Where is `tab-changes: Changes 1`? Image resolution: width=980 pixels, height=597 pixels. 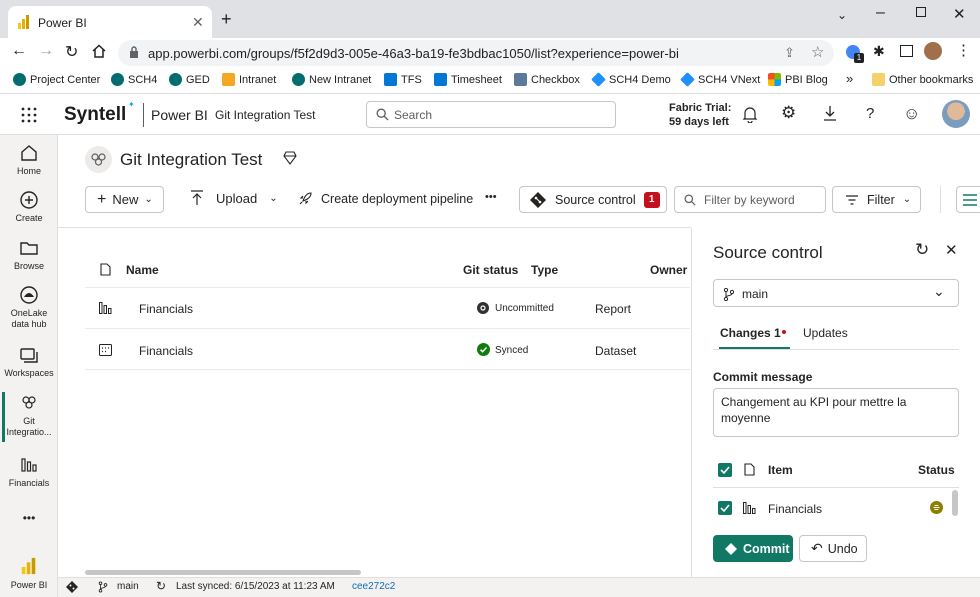 tab-changes: Changes 1 is located at coordinates (750, 333).